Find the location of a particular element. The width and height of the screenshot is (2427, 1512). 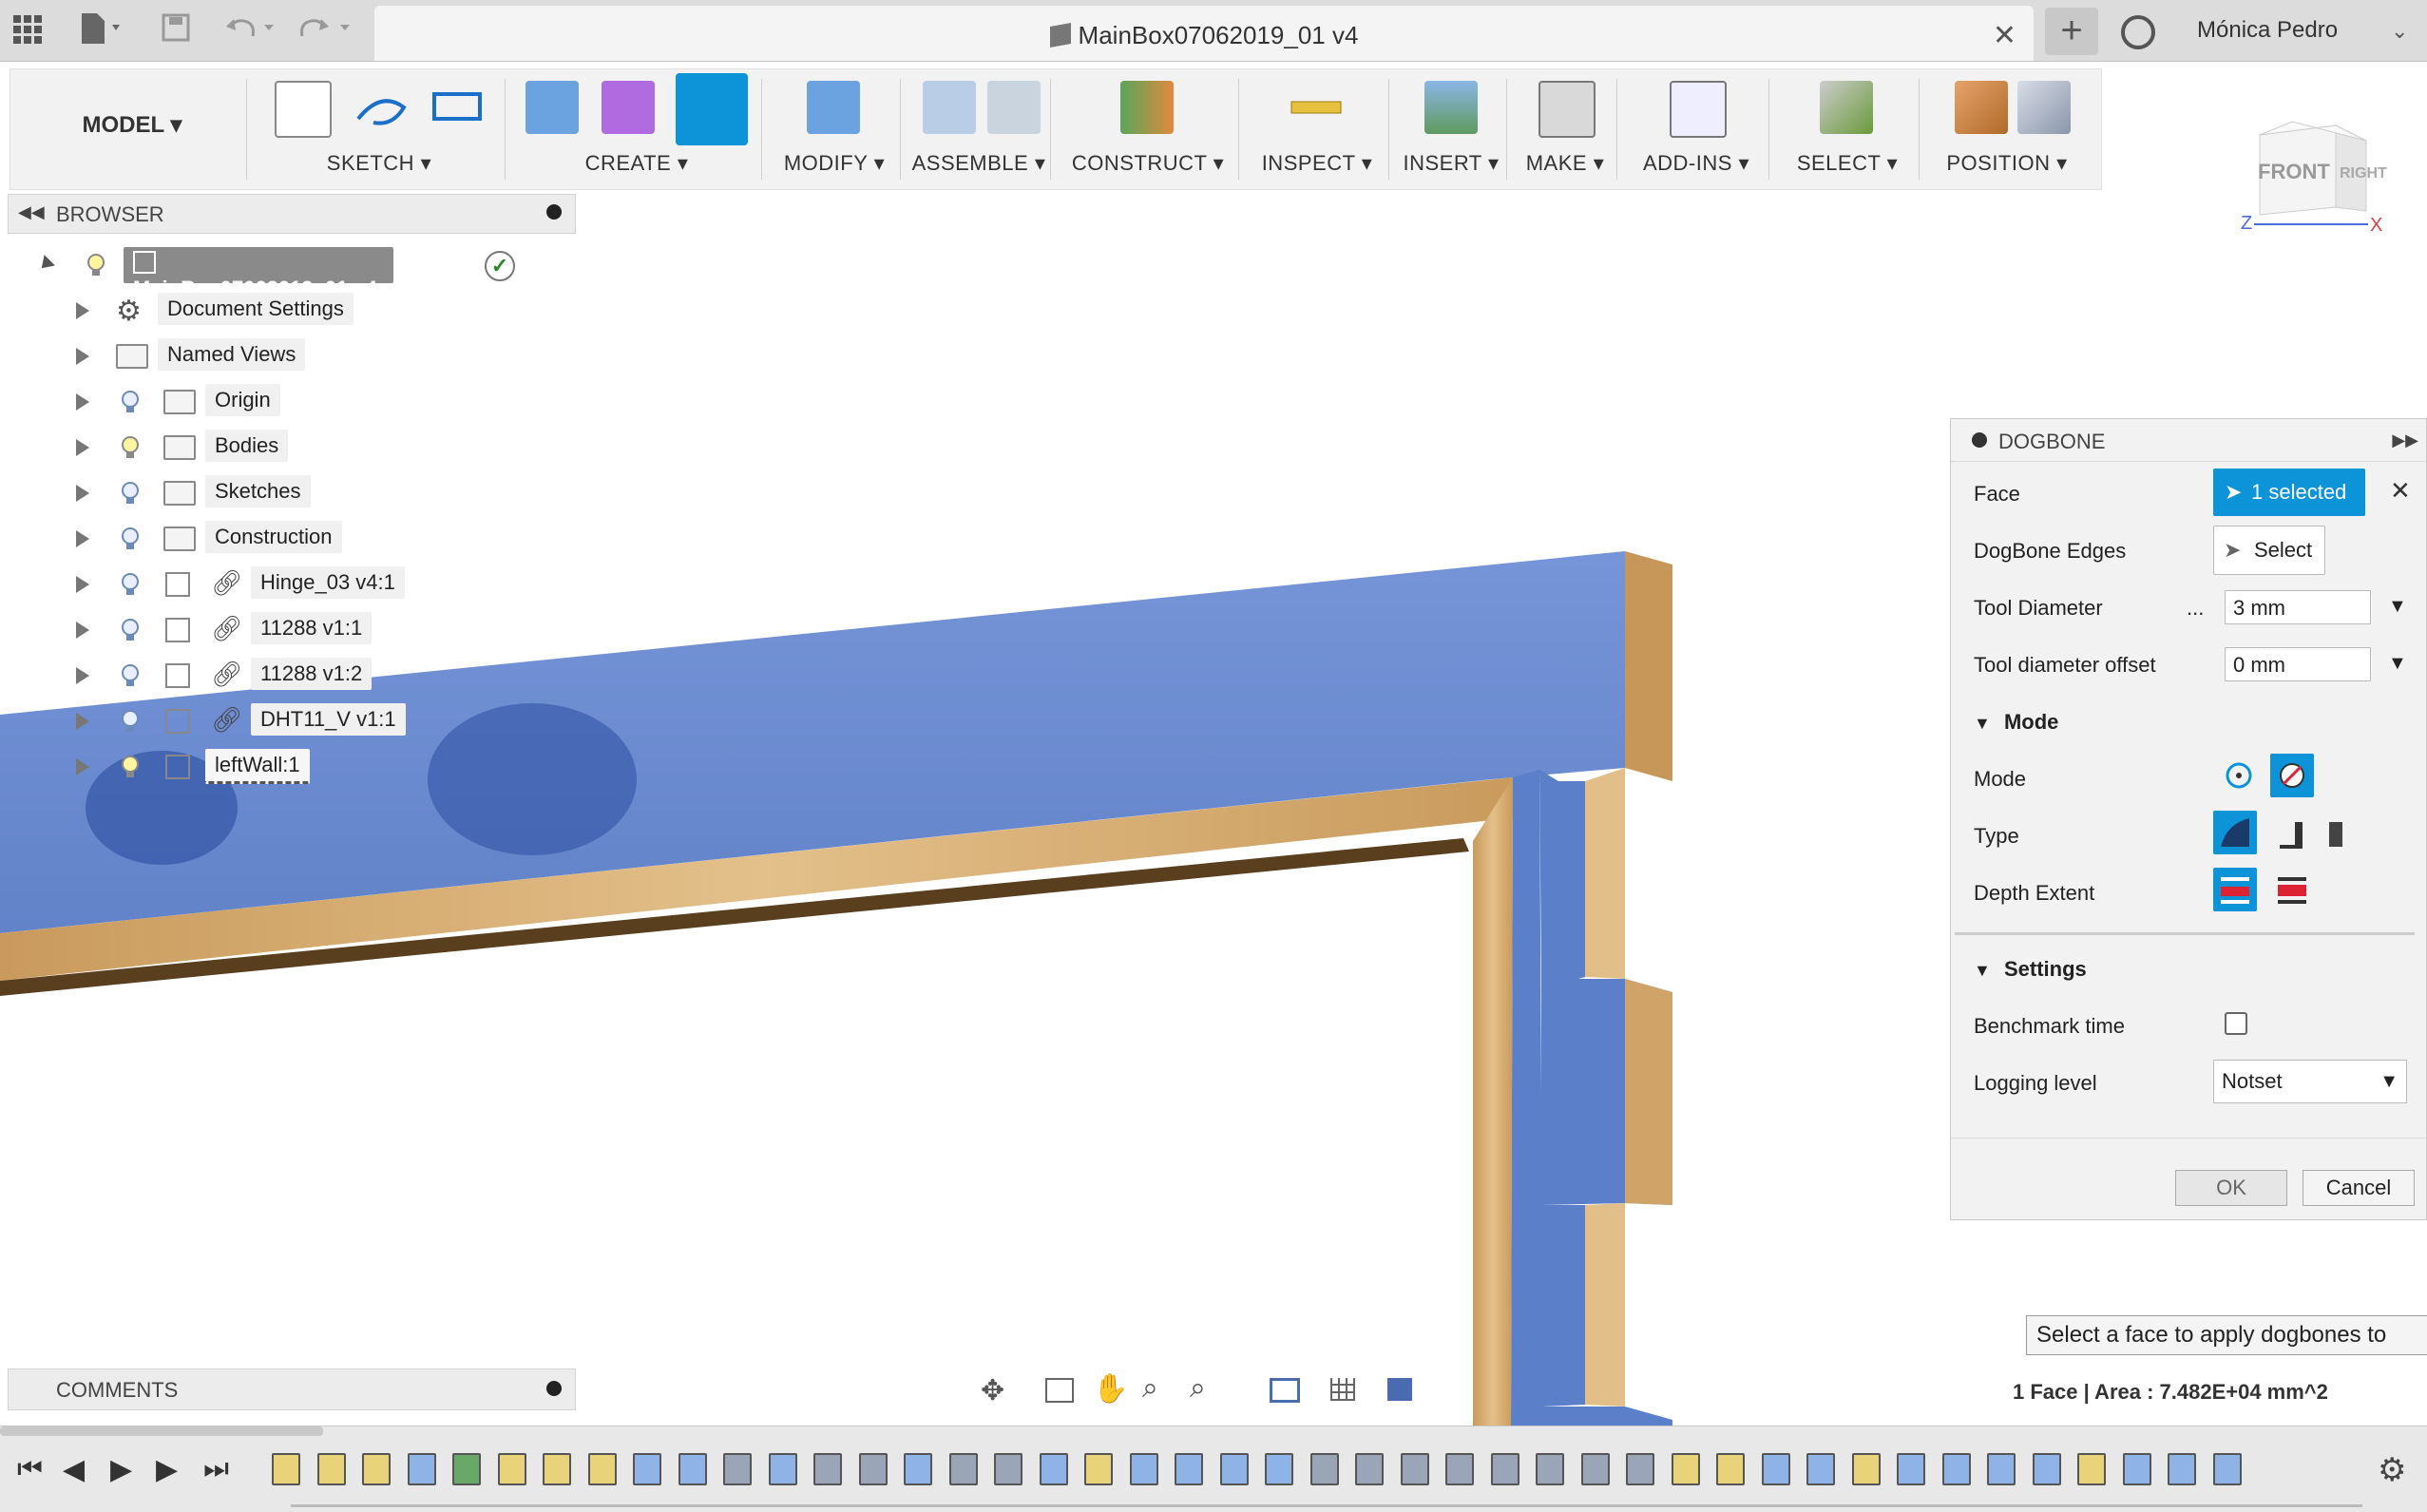

look-at-icon is located at coordinates (1059, 1390).